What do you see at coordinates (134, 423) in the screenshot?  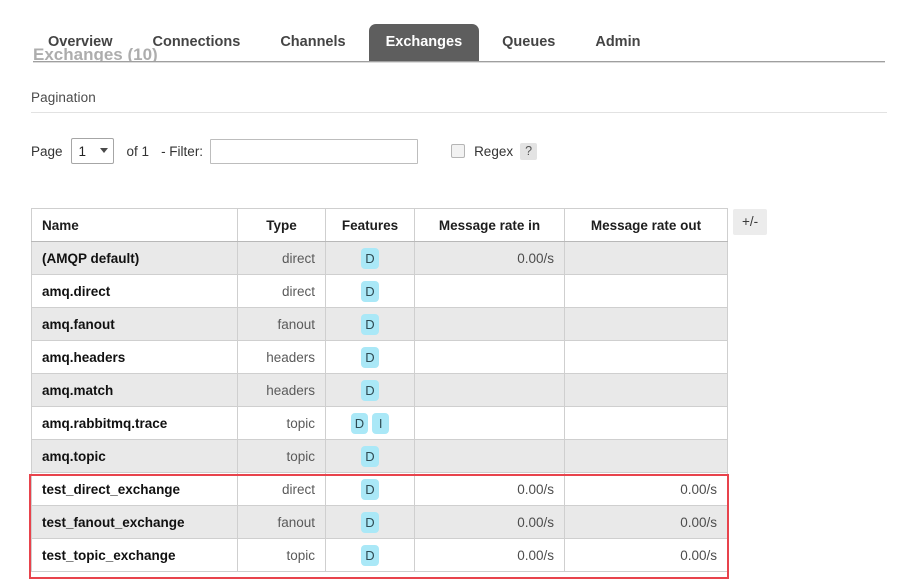 I see `cell-exchange-name: amq.rabbitmq.trace` at bounding box center [134, 423].